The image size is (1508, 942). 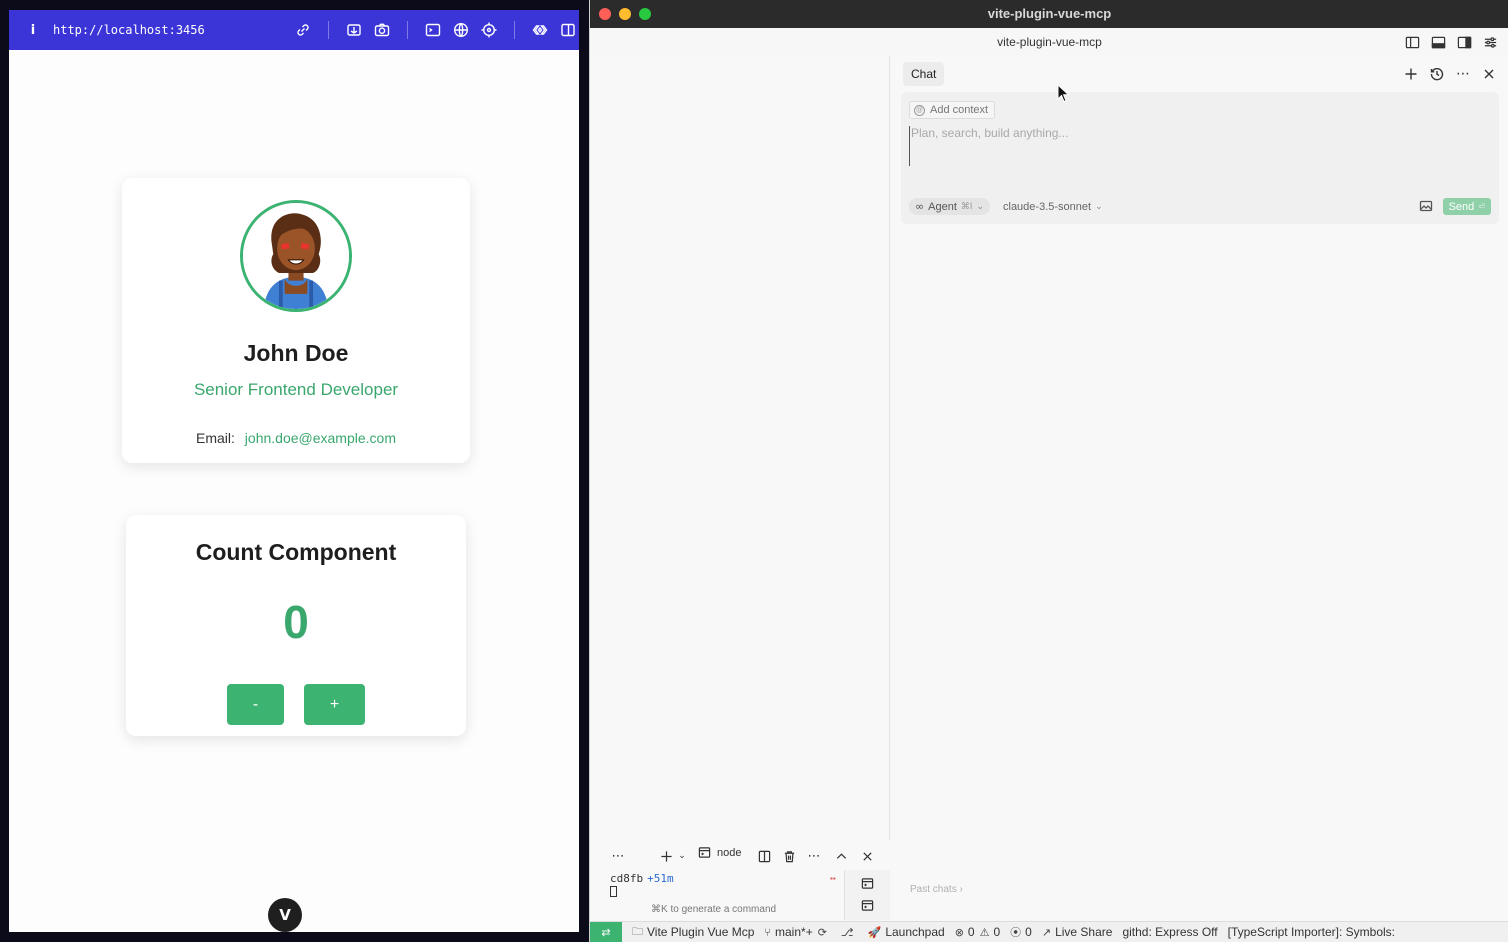 I want to click on avatar-illustration, so click(x=296, y=256).